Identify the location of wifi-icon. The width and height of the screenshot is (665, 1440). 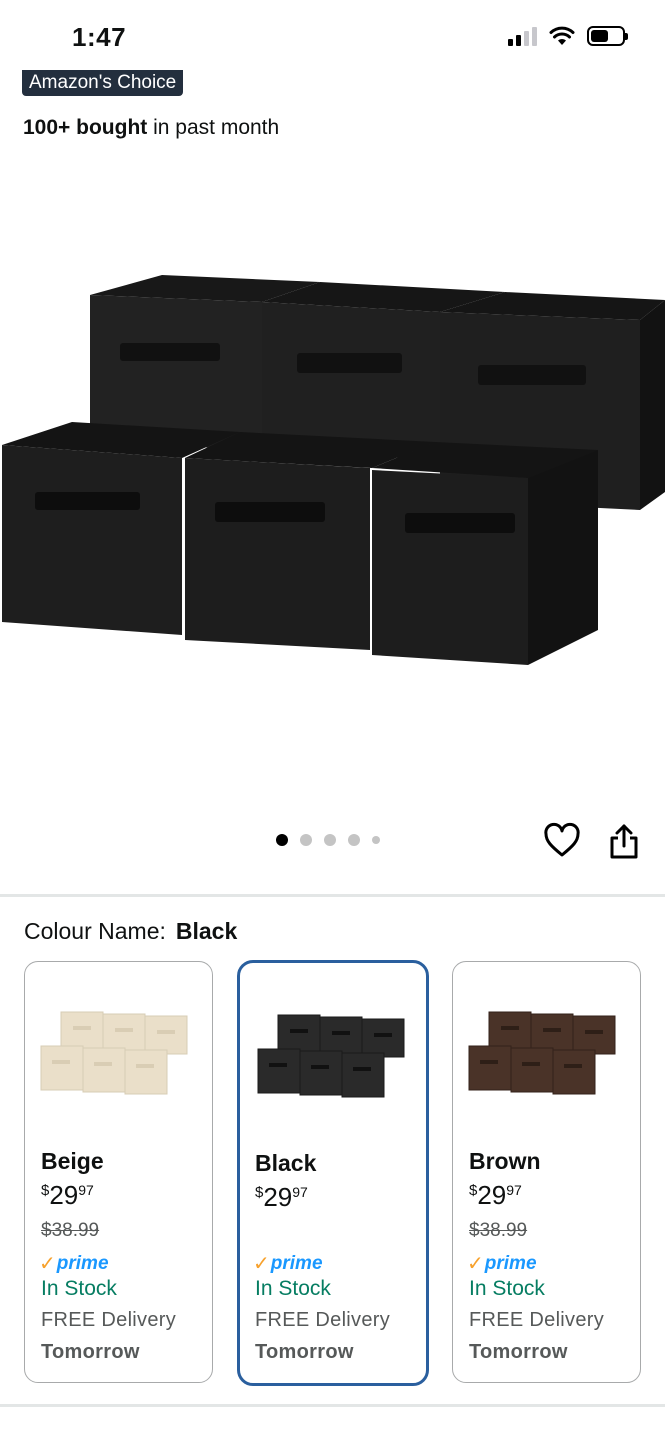
(562, 35).